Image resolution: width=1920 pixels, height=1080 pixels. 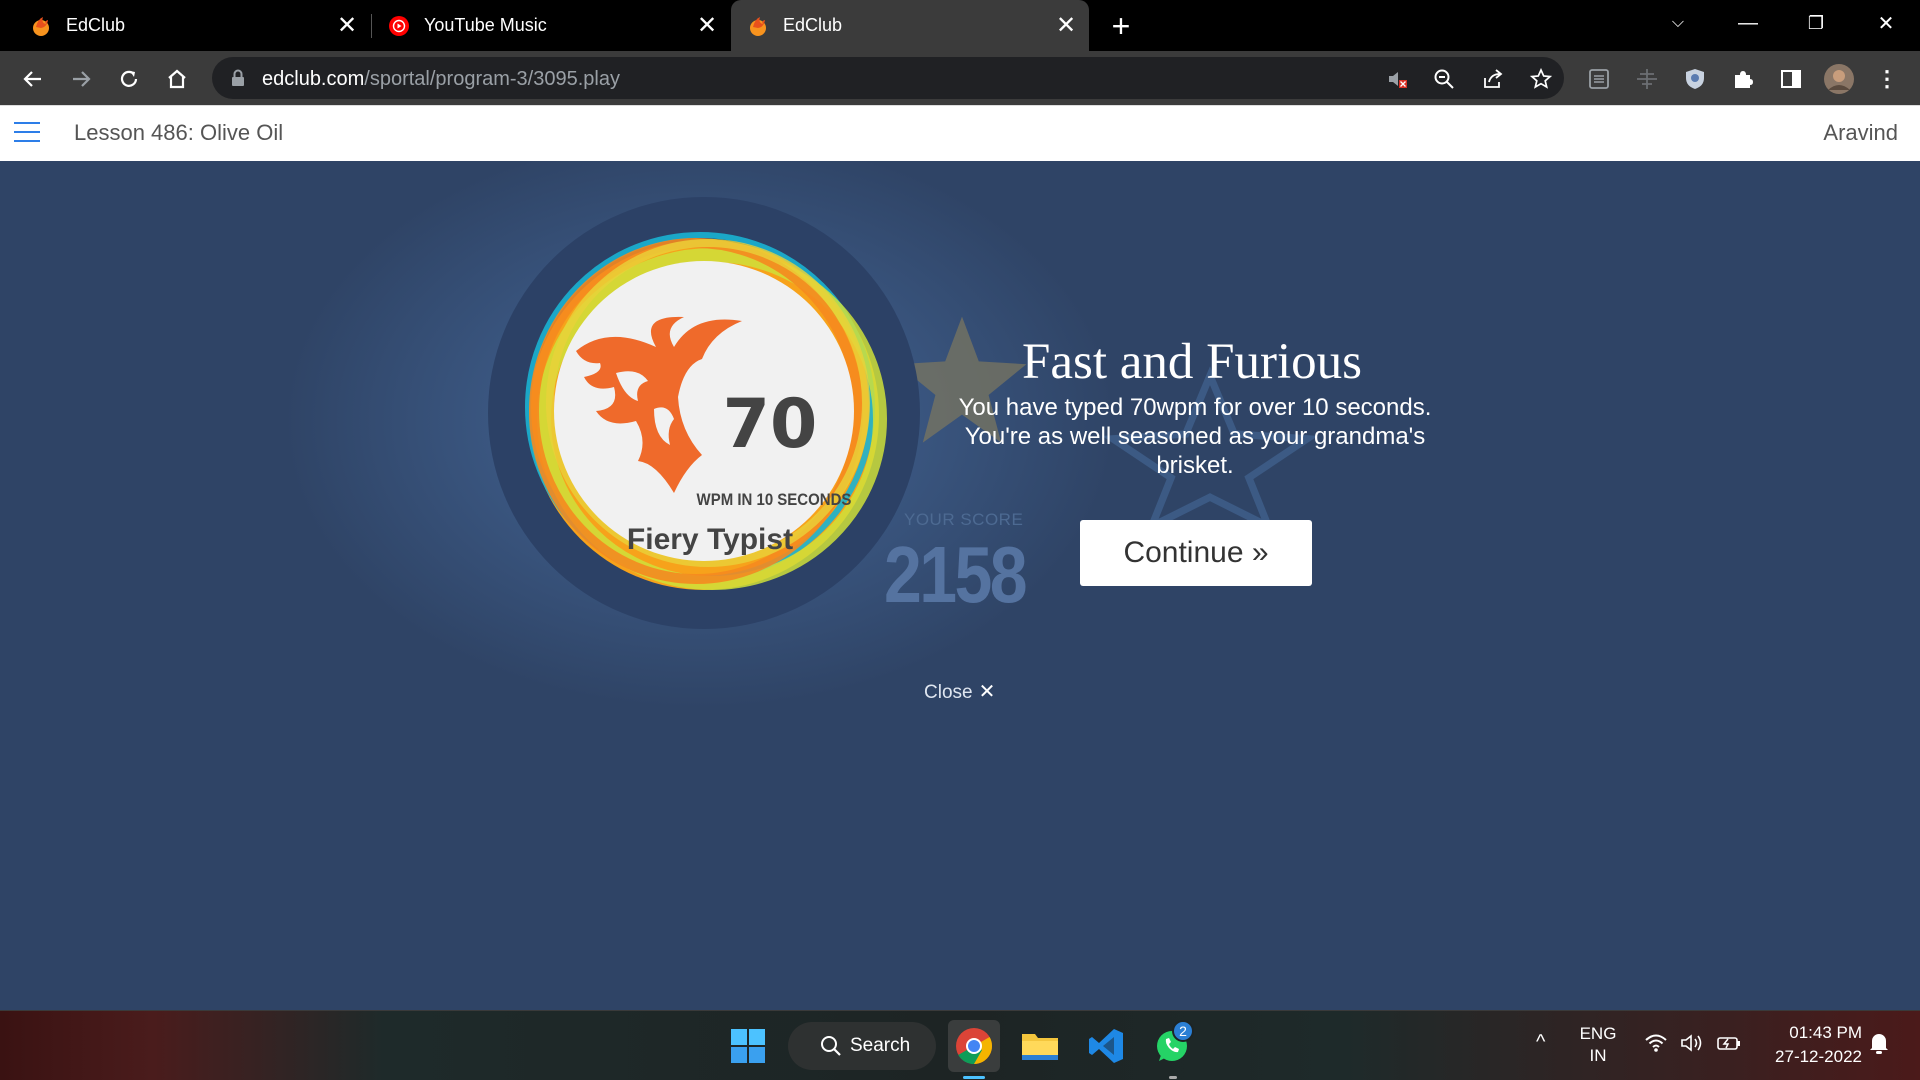 I want to click on user-name: Aravind, so click(x=1860, y=133).